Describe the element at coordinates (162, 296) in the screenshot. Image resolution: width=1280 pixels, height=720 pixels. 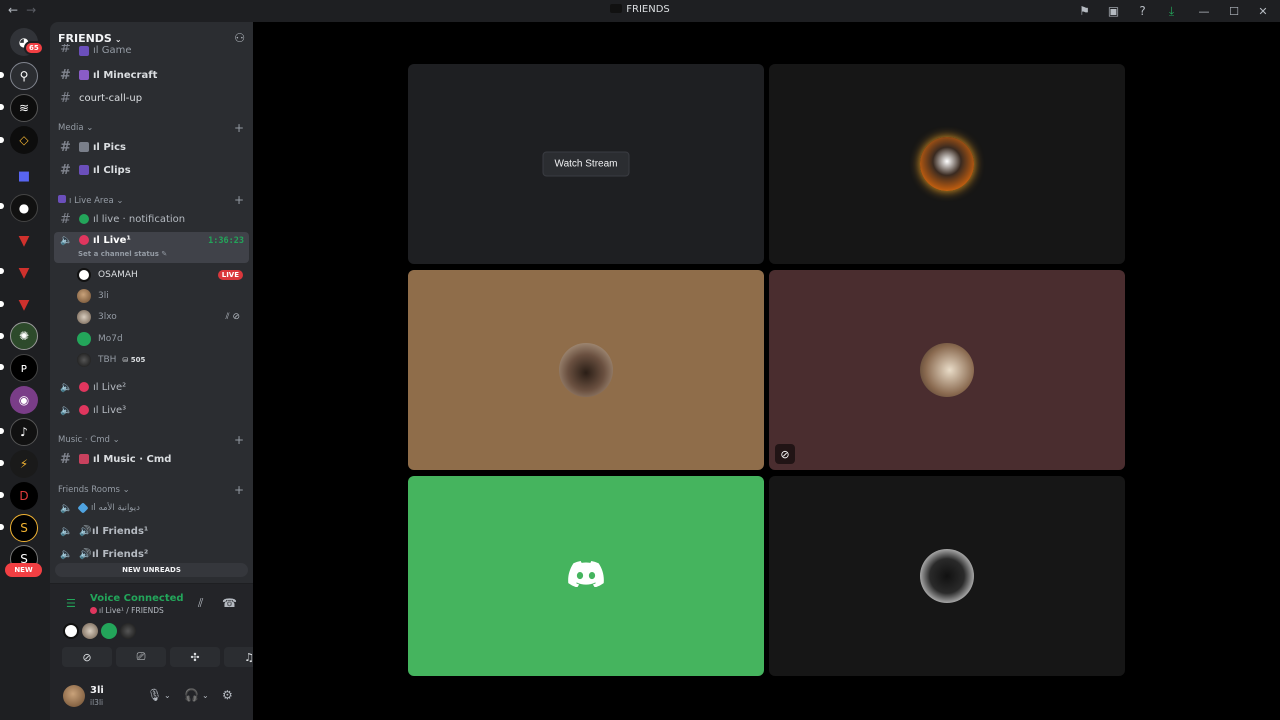
I see `voice-user: 3li` at that location.